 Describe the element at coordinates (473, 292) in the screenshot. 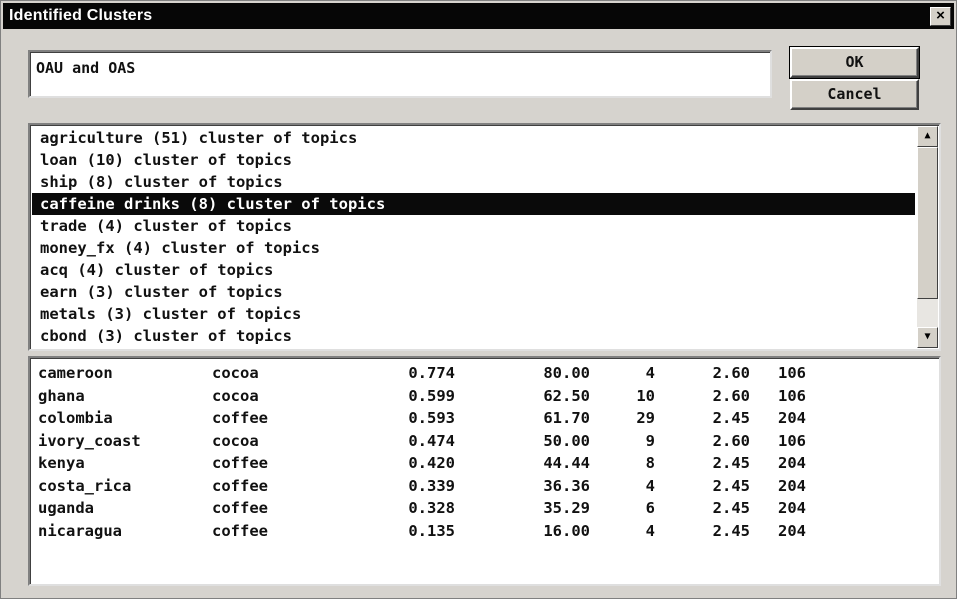

I see `cluster-list-item: earn (3) cluster of topics` at that location.